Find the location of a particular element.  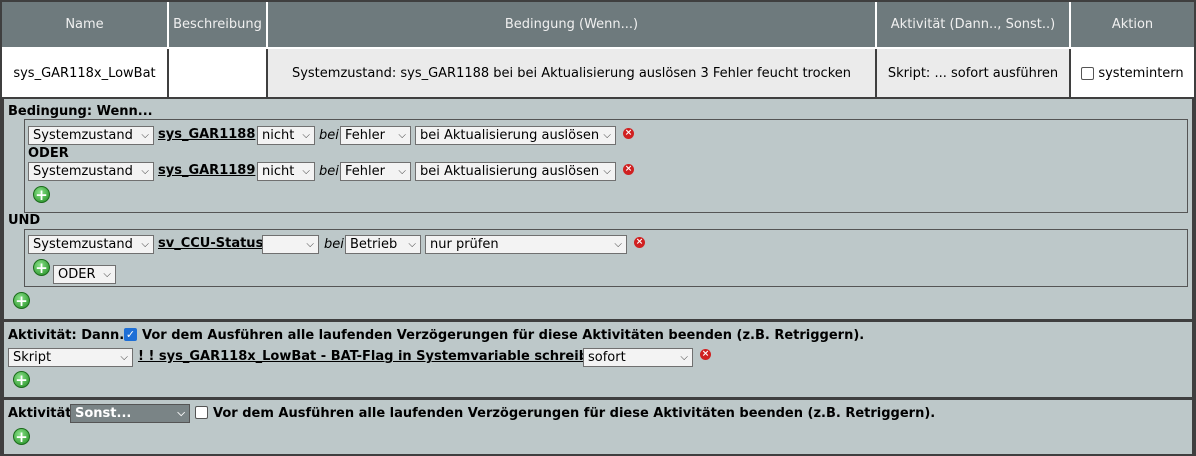

header-aktion: Aktion is located at coordinates (1132, 24).